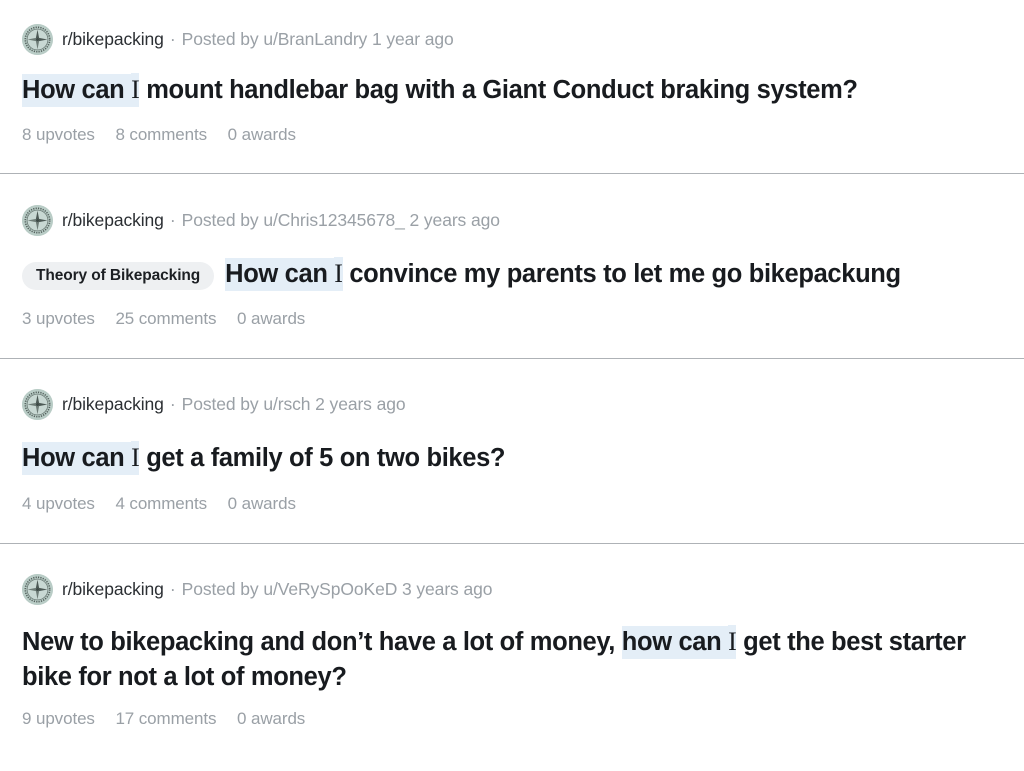 This screenshot has width=1024, height=771. Describe the element at coordinates (58, 134) in the screenshot. I see `upvote-count: 8 upvotes` at that location.